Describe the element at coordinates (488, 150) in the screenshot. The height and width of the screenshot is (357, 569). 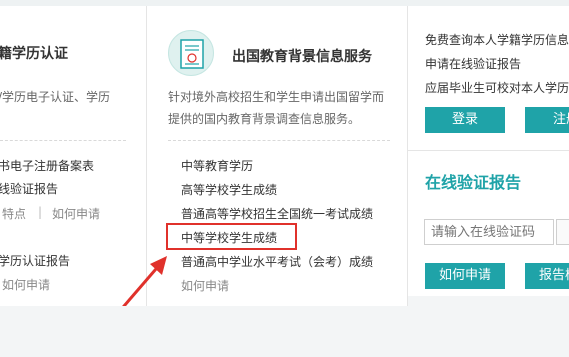
I see `right-separator` at that location.